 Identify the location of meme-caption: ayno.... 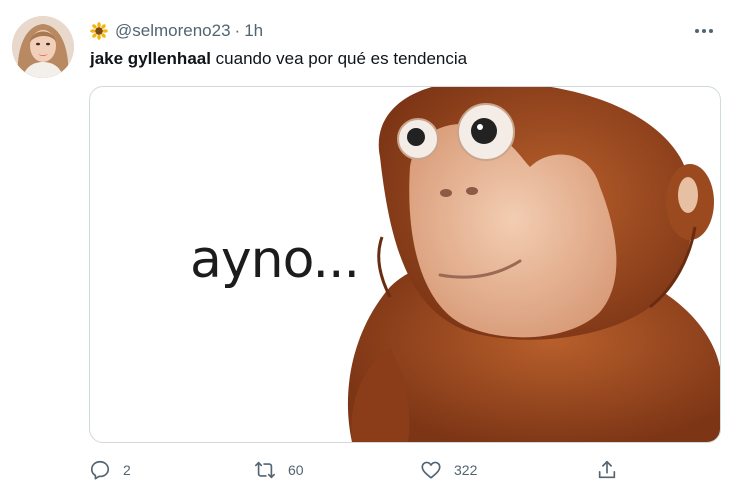
(275, 260).